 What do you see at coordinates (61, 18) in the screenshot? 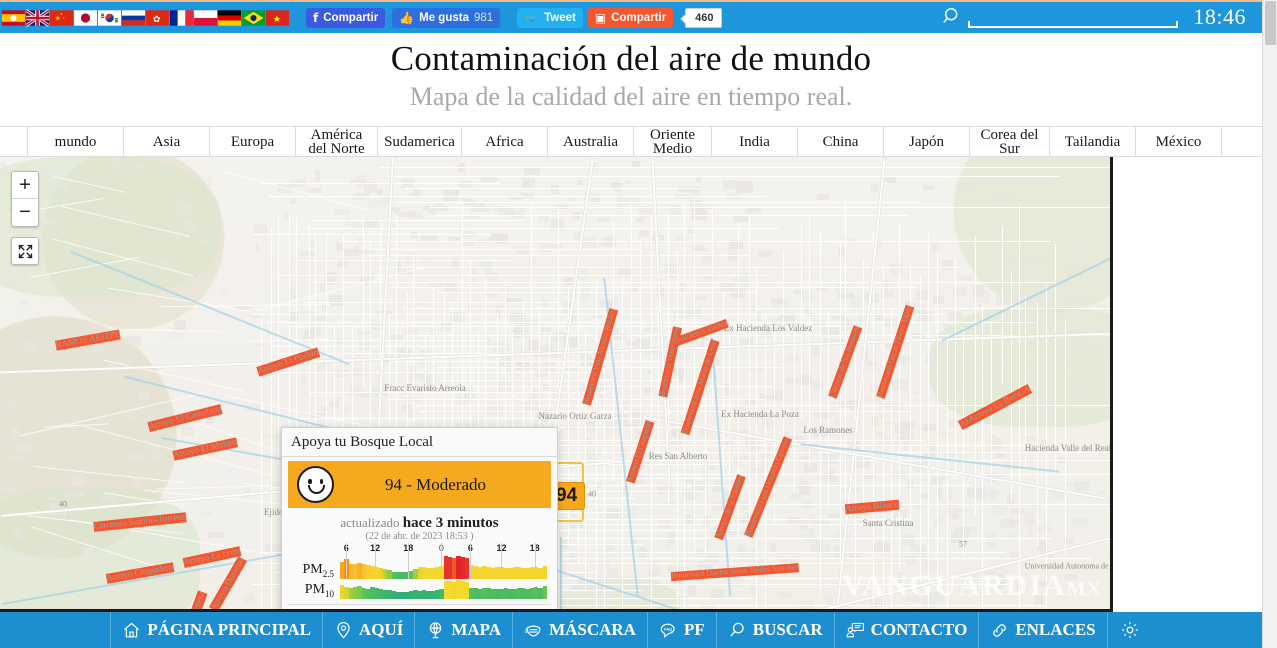
I see `flag-china: ★★★` at bounding box center [61, 18].